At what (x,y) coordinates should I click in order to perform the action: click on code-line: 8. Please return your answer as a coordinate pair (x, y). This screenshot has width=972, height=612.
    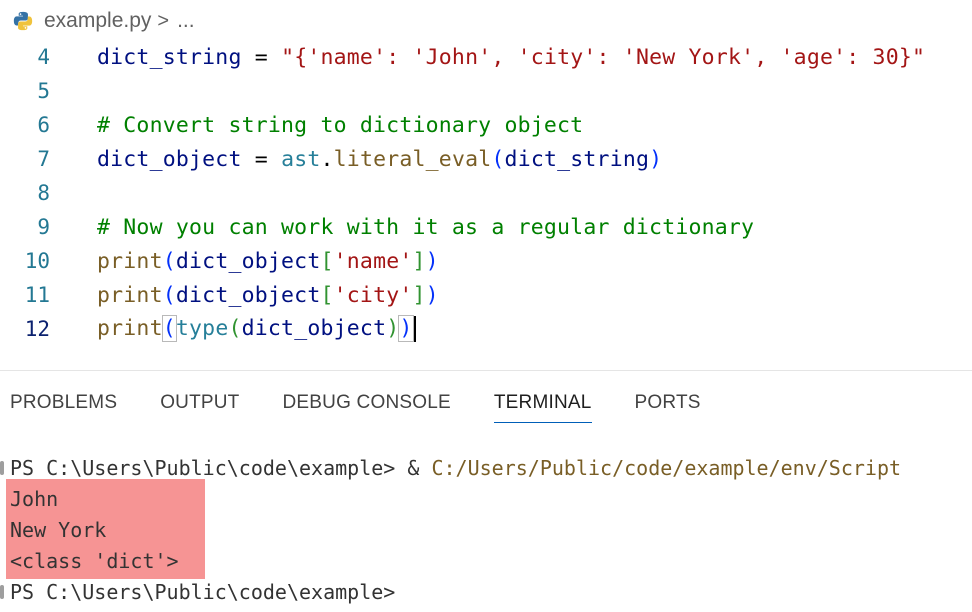
    Looking at the image, I should click on (486, 193).